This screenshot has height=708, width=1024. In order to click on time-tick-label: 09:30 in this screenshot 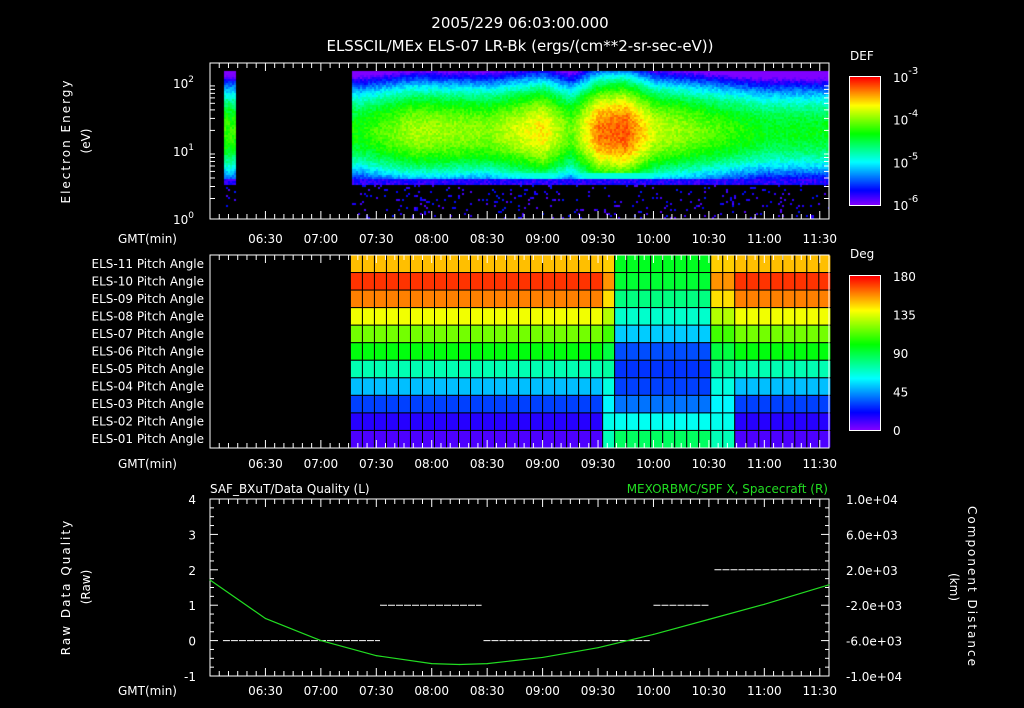, I will do `click(598, 239)`.